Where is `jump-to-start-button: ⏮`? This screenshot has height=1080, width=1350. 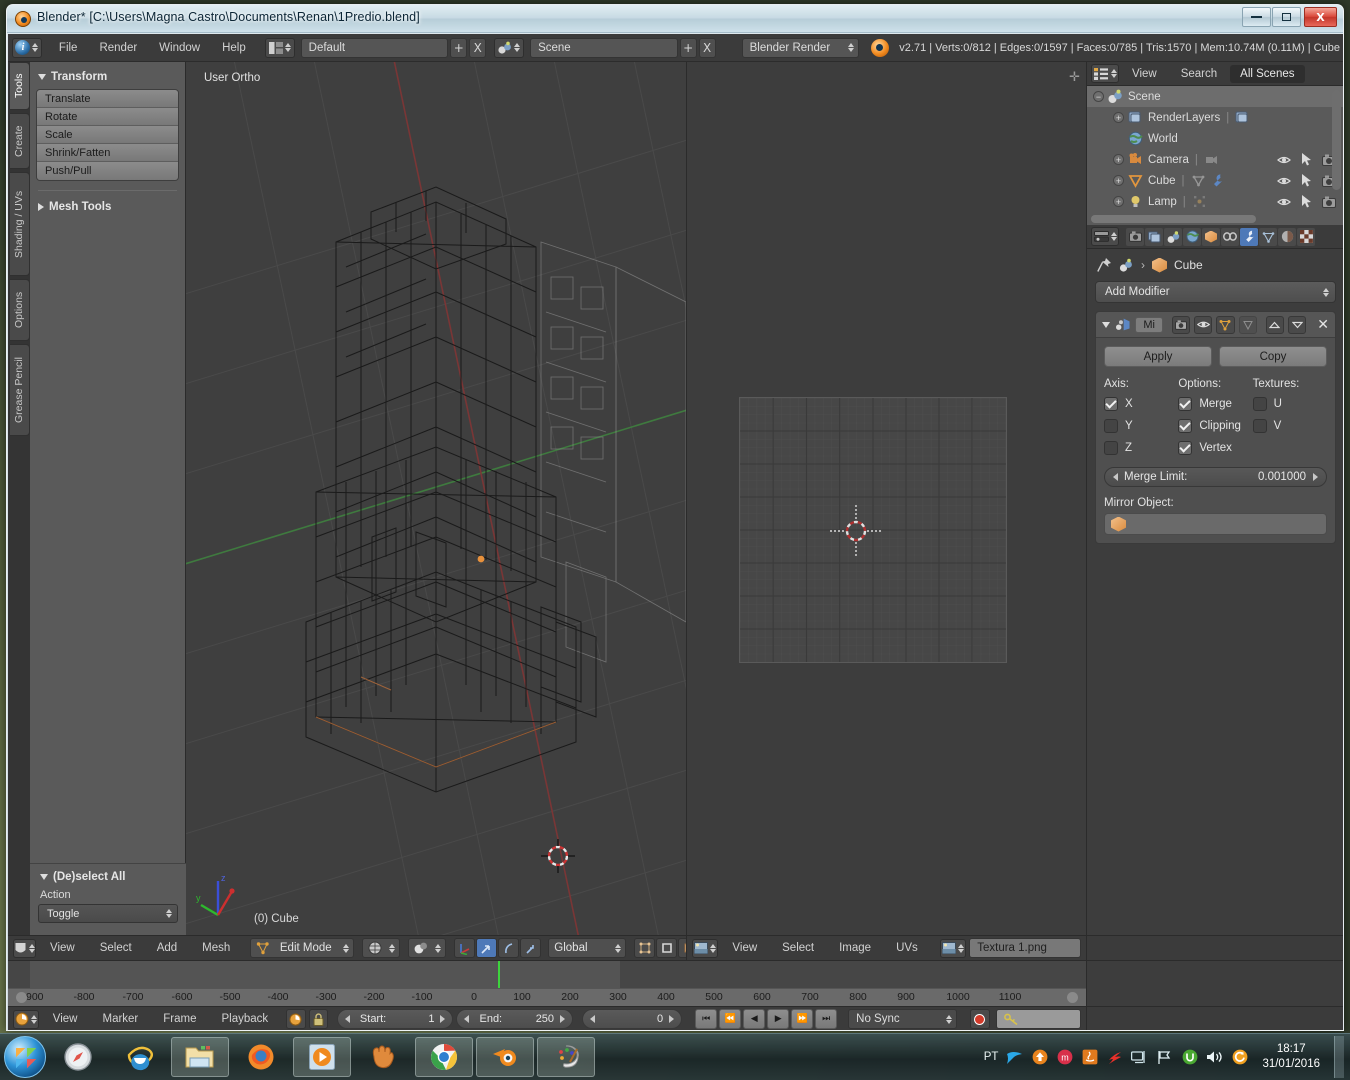
jump-to-start-button: ⏮ is located at coordinates (706, 1019).